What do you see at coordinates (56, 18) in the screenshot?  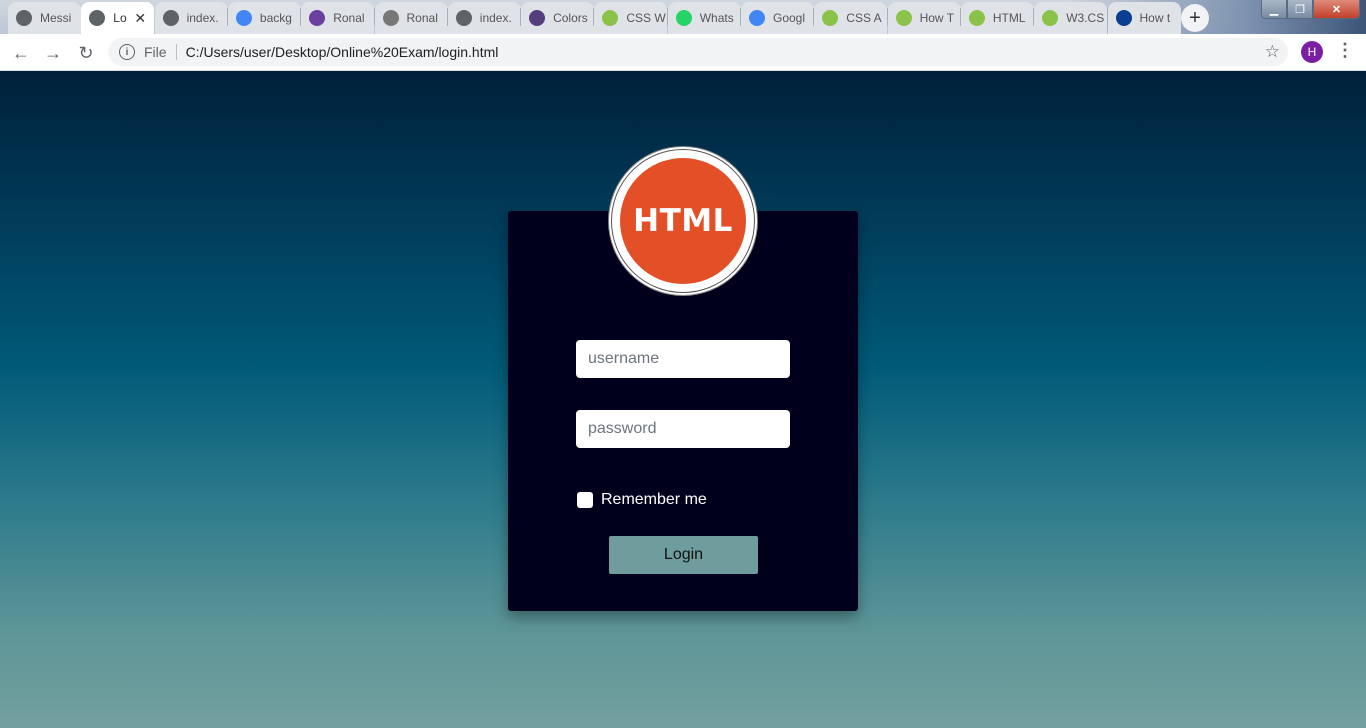 I see `tab-label: Messi` at bounding box center [56, 18].